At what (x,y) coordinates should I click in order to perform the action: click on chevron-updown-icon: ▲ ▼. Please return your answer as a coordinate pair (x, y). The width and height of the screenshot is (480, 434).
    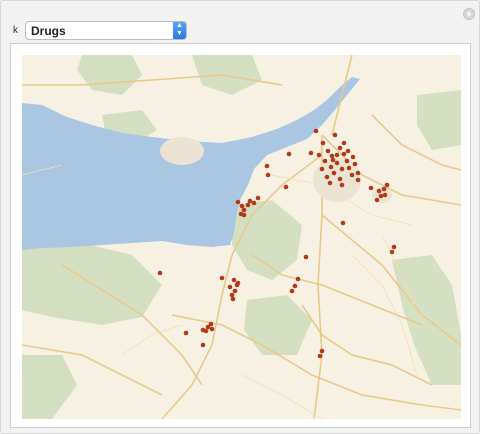
    Looking at the image, I should click on (179, 30).